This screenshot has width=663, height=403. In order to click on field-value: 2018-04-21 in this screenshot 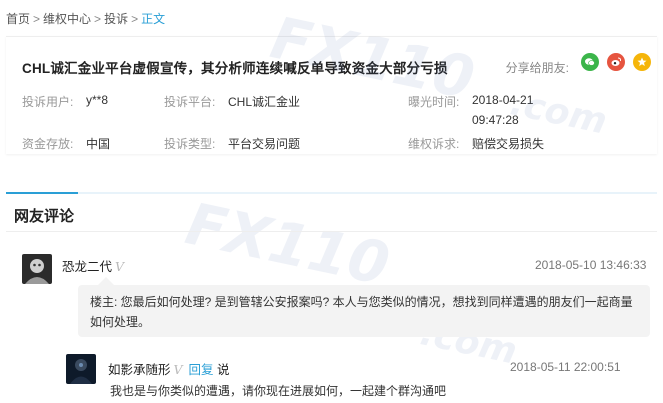, I will do `click(503, 100)`.